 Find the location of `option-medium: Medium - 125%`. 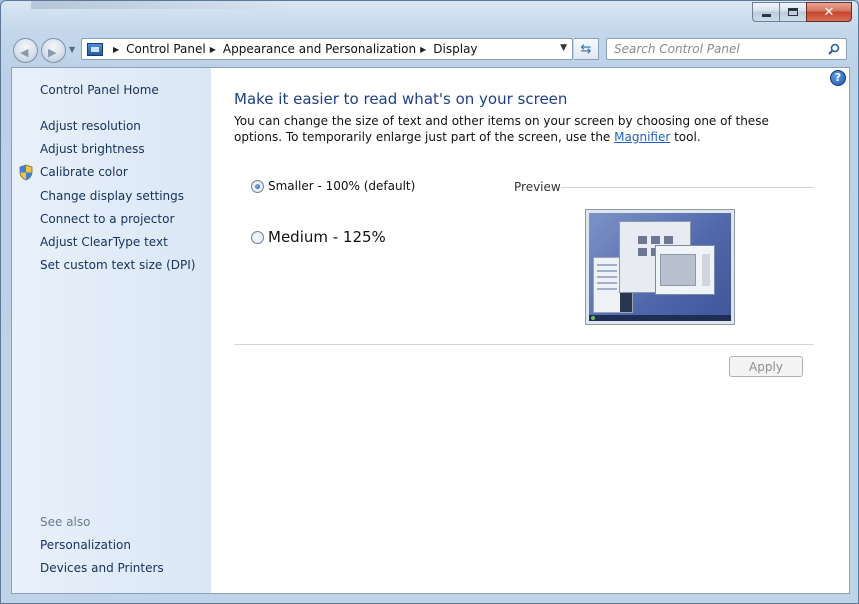

option-medium: Medium - 125% is located at coordinates (318, 237).